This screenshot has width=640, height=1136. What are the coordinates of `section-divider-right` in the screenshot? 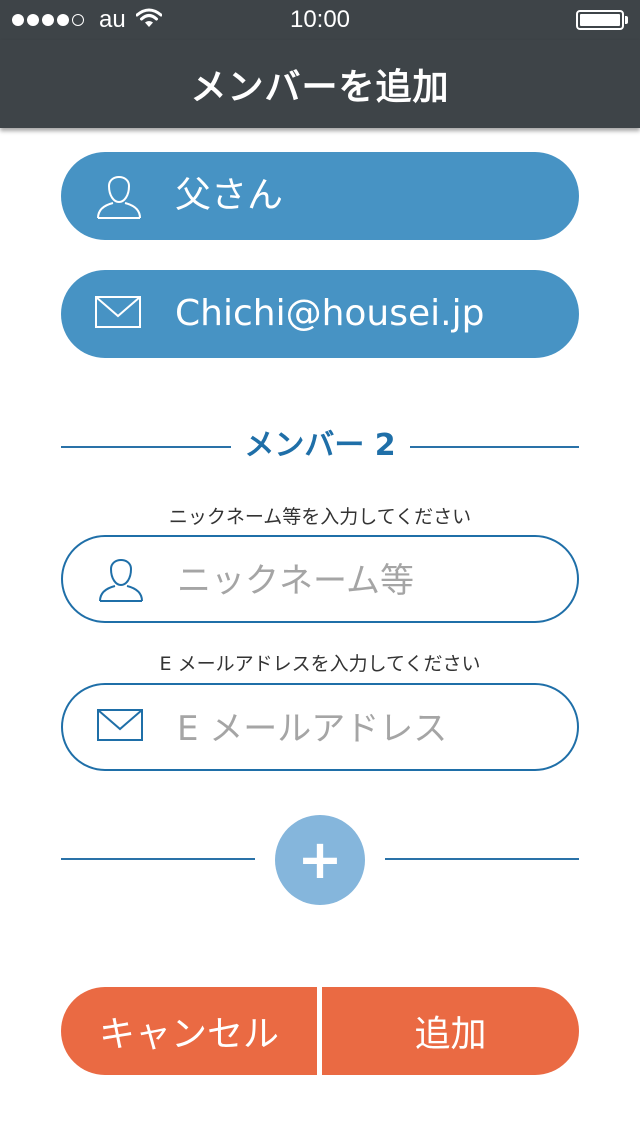 It's located at (494, 447).